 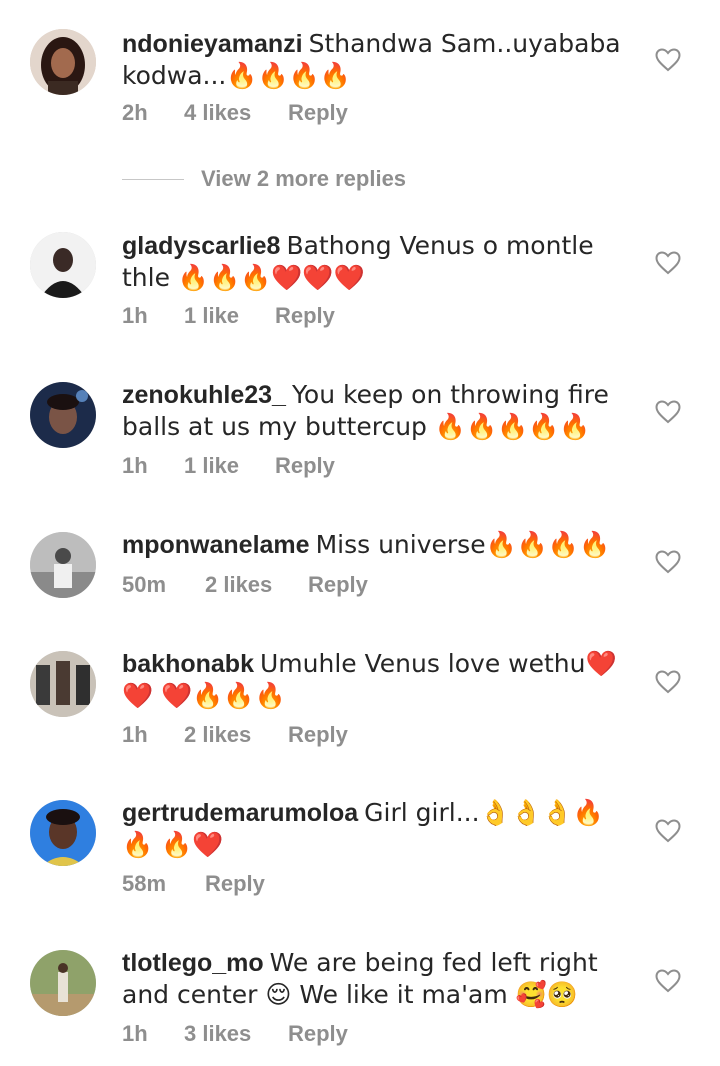 I want to click on comment-meta: 1h 2 likes Reply, so click(x=235, y=735).